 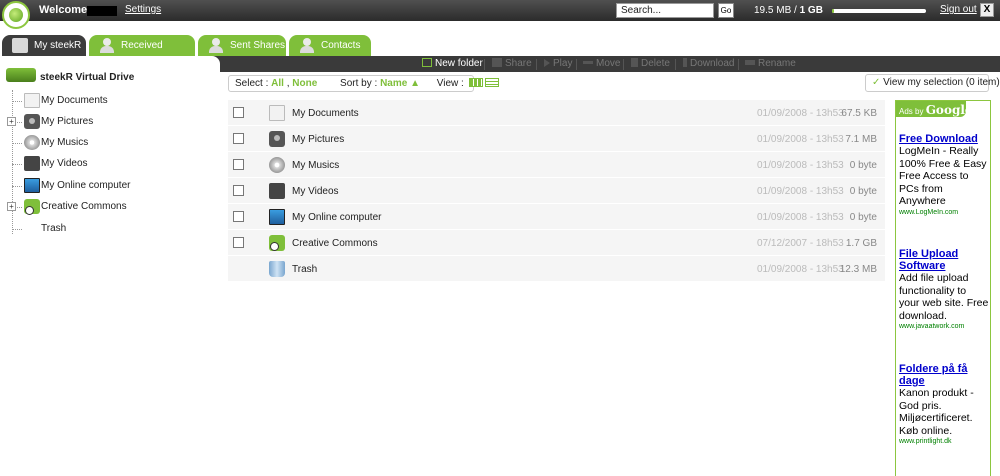 I want to click on file-name: Trash, so click(x=304, y=269).